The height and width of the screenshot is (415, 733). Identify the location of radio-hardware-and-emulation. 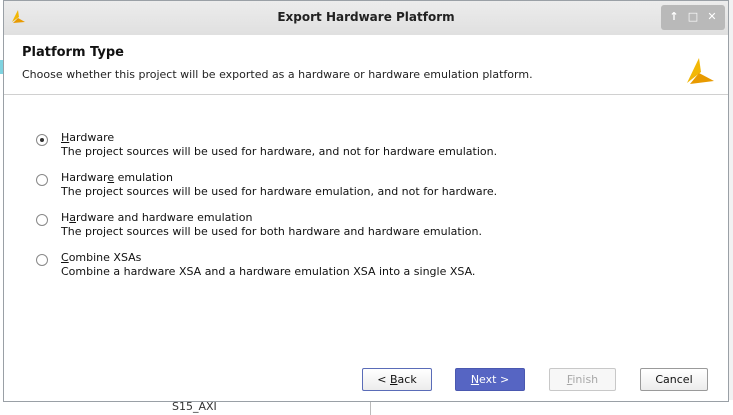
(42, 220).